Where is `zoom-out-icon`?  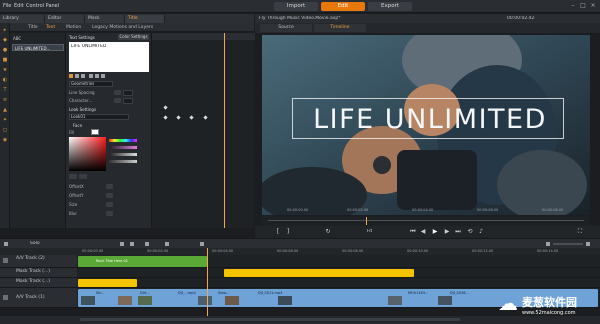
zoom-out-icon is located at coordinates (548, 244).